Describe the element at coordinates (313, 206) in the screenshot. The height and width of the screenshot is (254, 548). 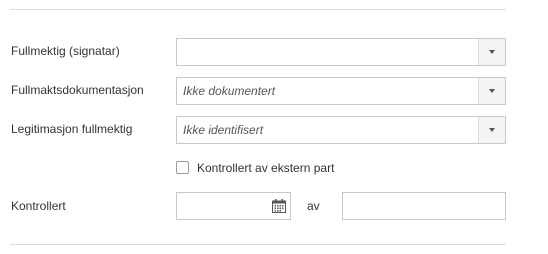
I see `av-label: av` at that location.